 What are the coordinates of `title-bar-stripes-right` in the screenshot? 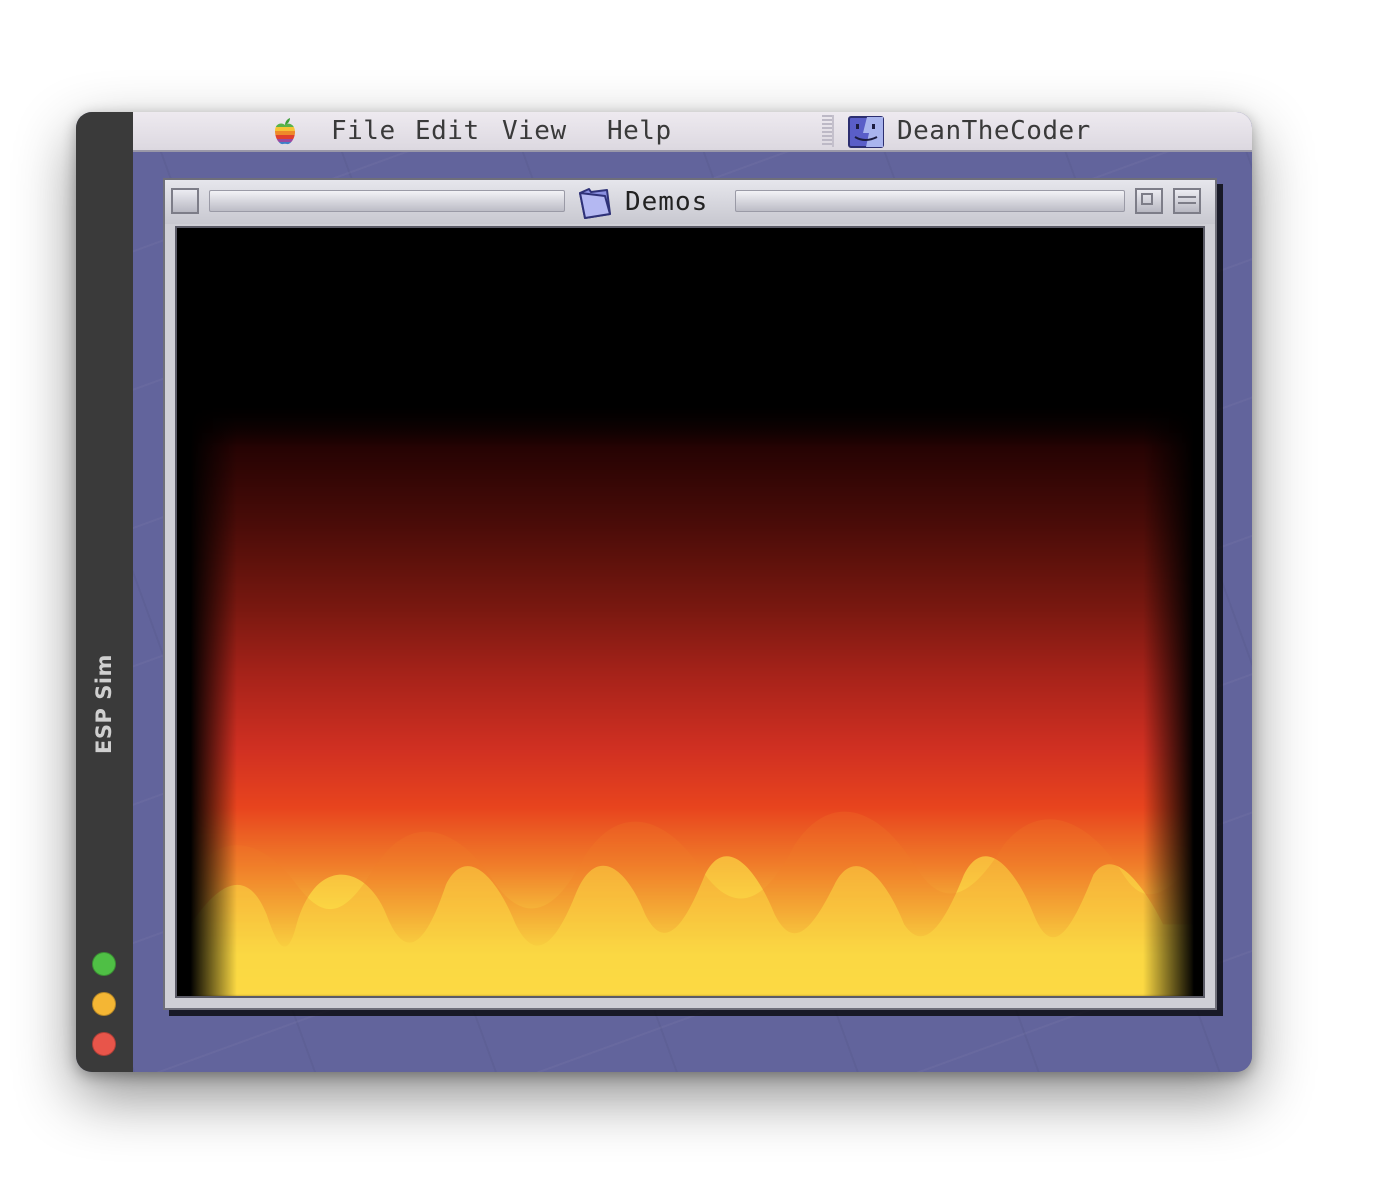 It's located at (930, 201).